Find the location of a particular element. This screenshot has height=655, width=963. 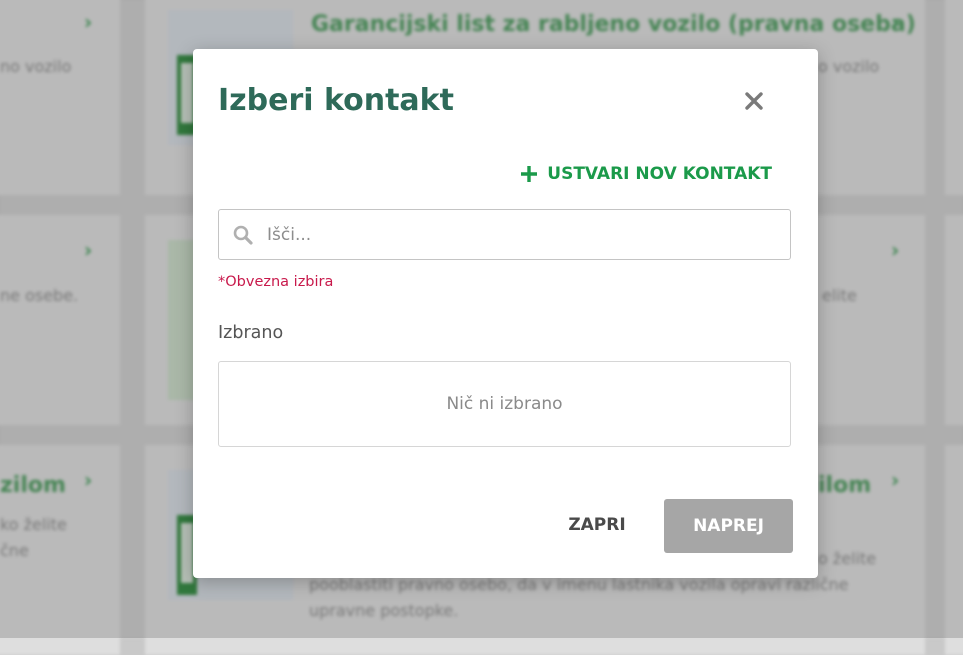

cancel-button: ZAPRI is located at coordinates (597, 525).